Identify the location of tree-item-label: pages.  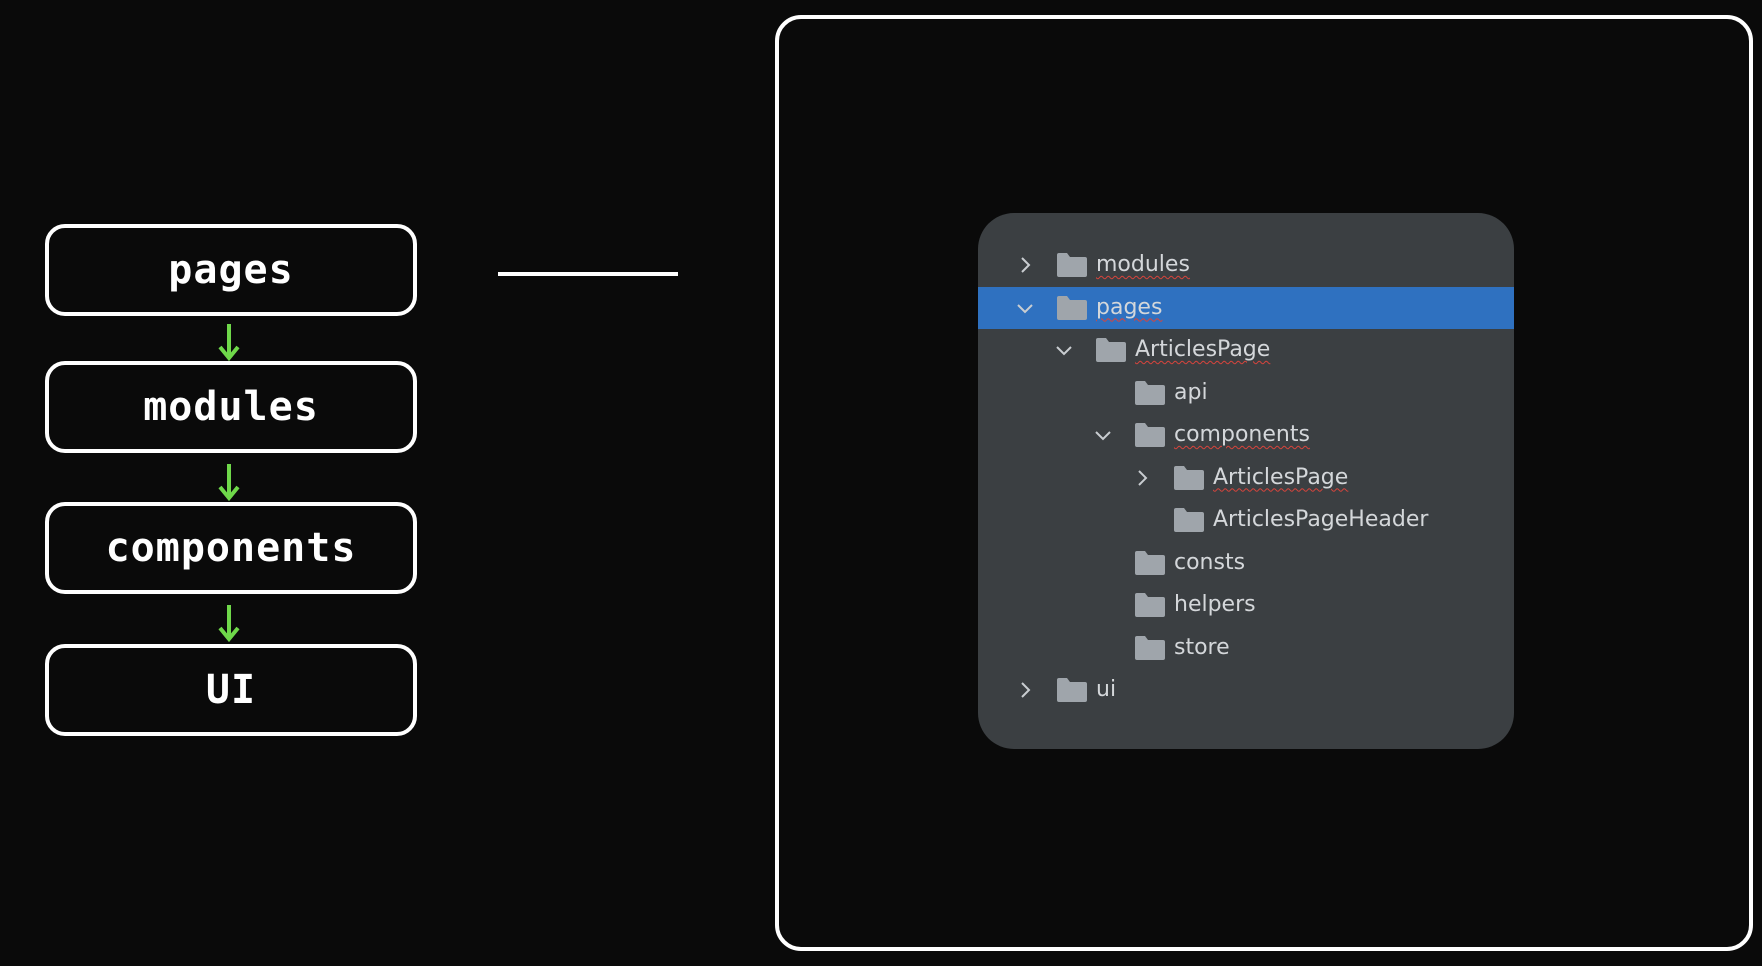
(1129, 307).